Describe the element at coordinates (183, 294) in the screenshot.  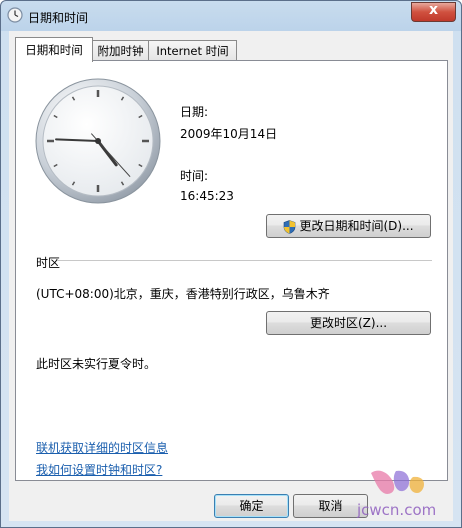
I see `timezone-value: (UTC+08:00)北京，重庆，香港特别行政区，乌鲁木齐` at that location.